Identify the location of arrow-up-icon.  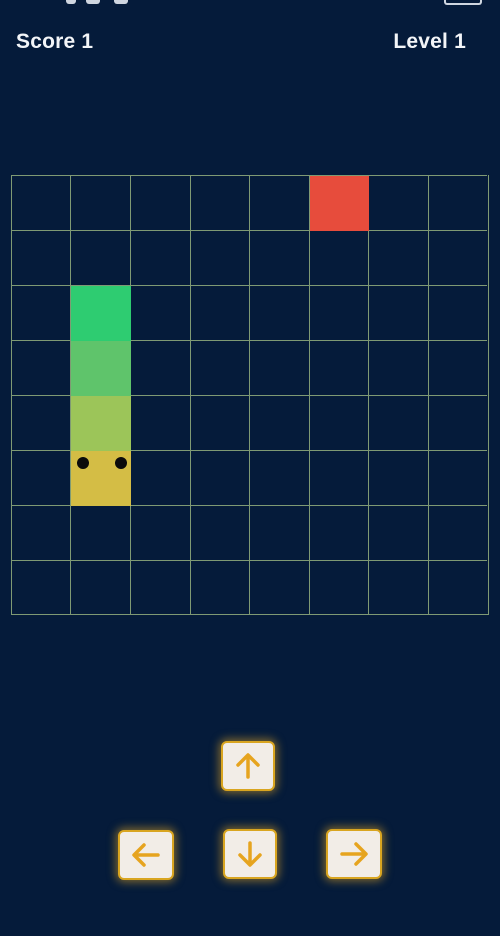
(248, 766).